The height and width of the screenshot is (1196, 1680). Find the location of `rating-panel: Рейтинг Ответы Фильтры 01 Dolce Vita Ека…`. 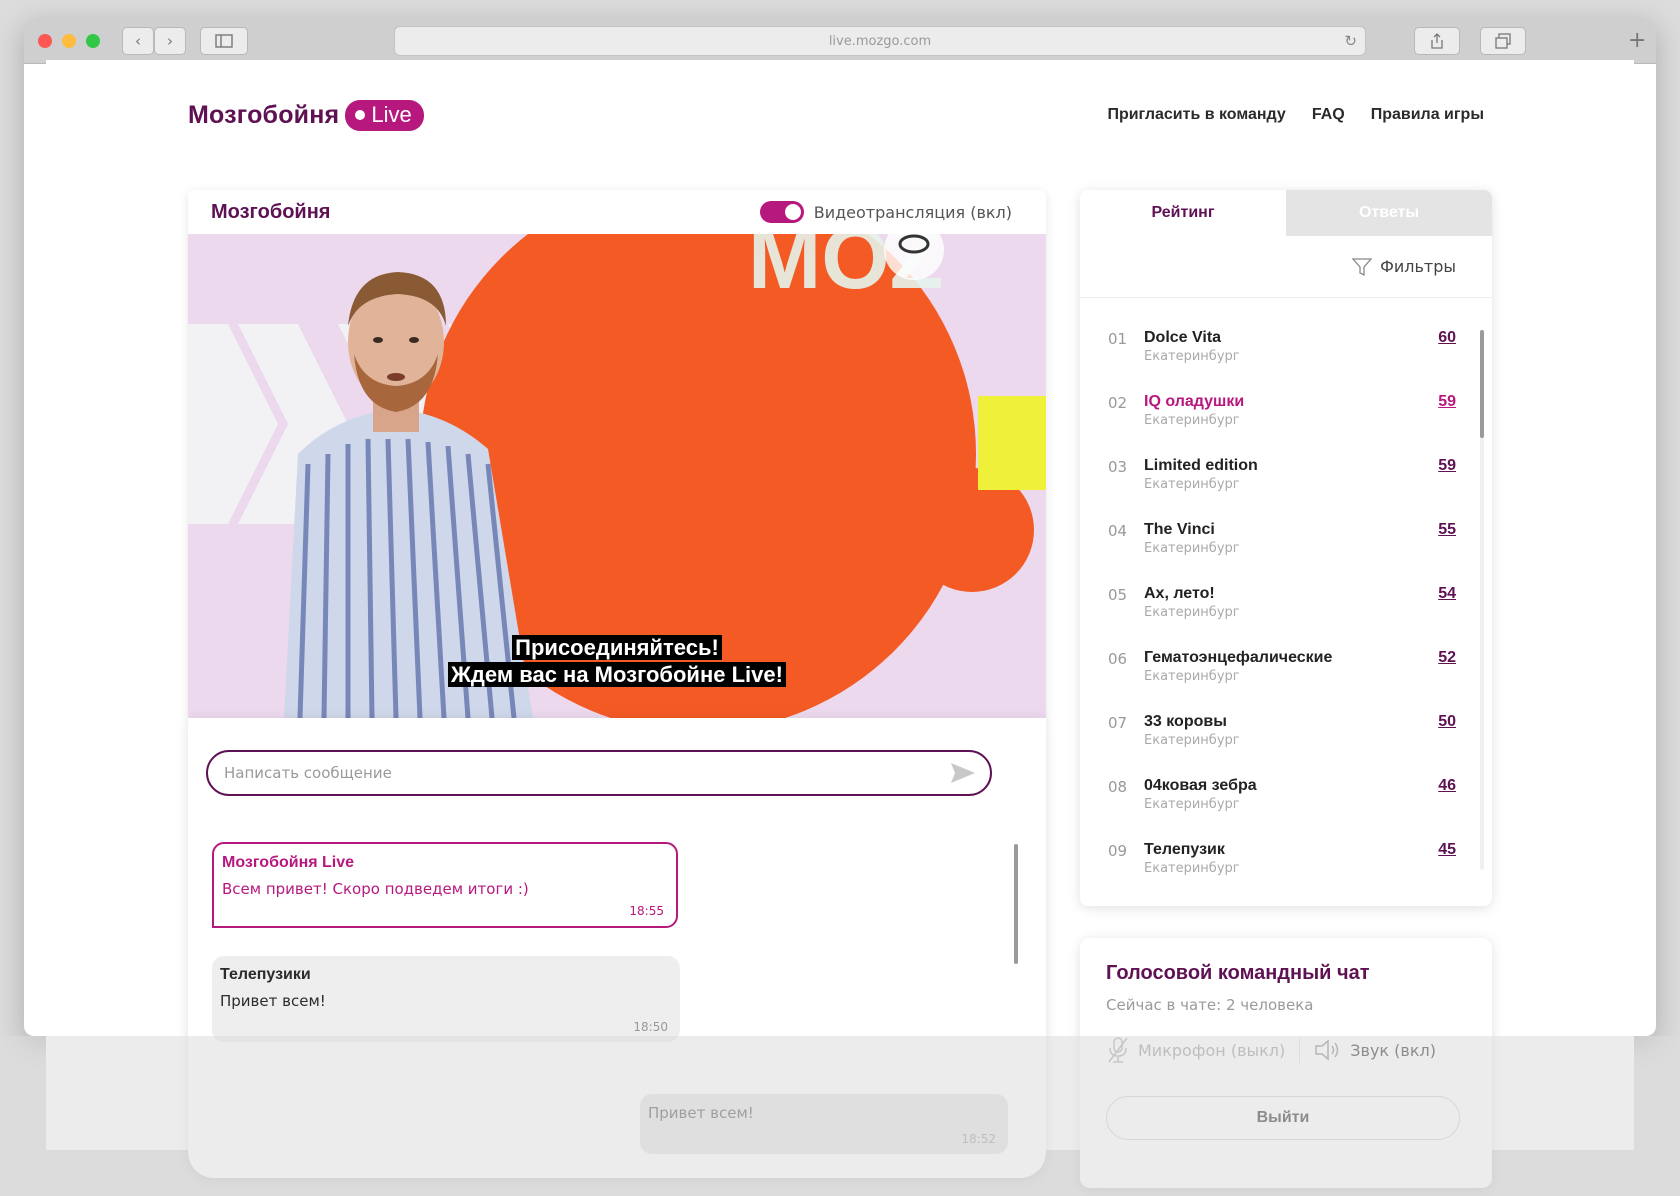

rating-panel: Рейтинг Ответы Фильтры 01 Dolce Vita Ека… is located at coordinates (1286, 548).